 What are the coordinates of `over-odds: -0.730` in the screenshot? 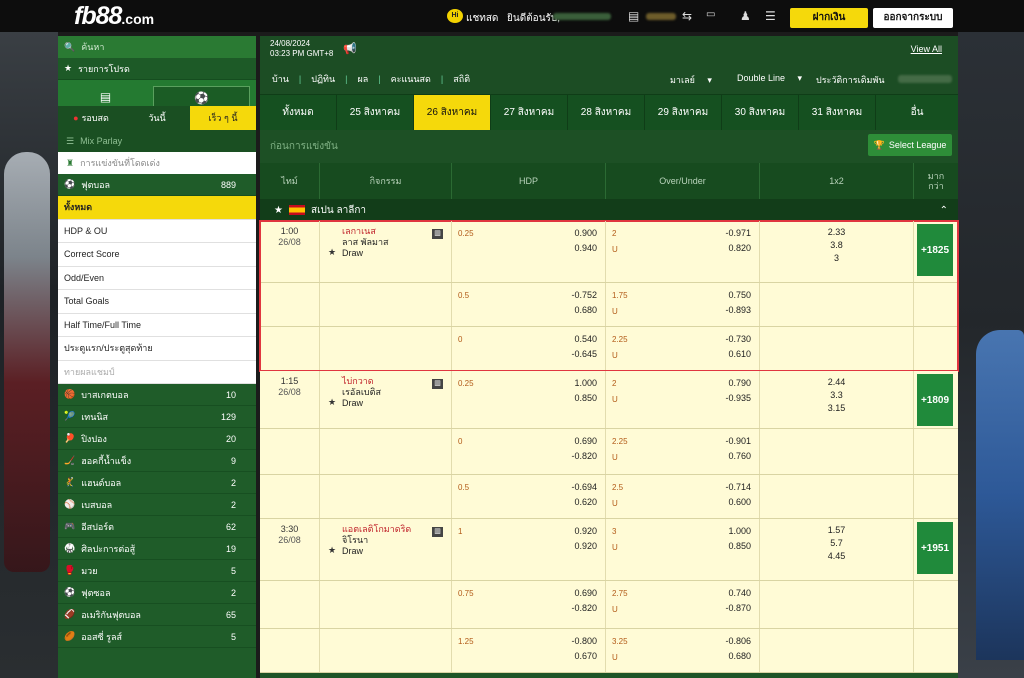 It's located at (682, 339).